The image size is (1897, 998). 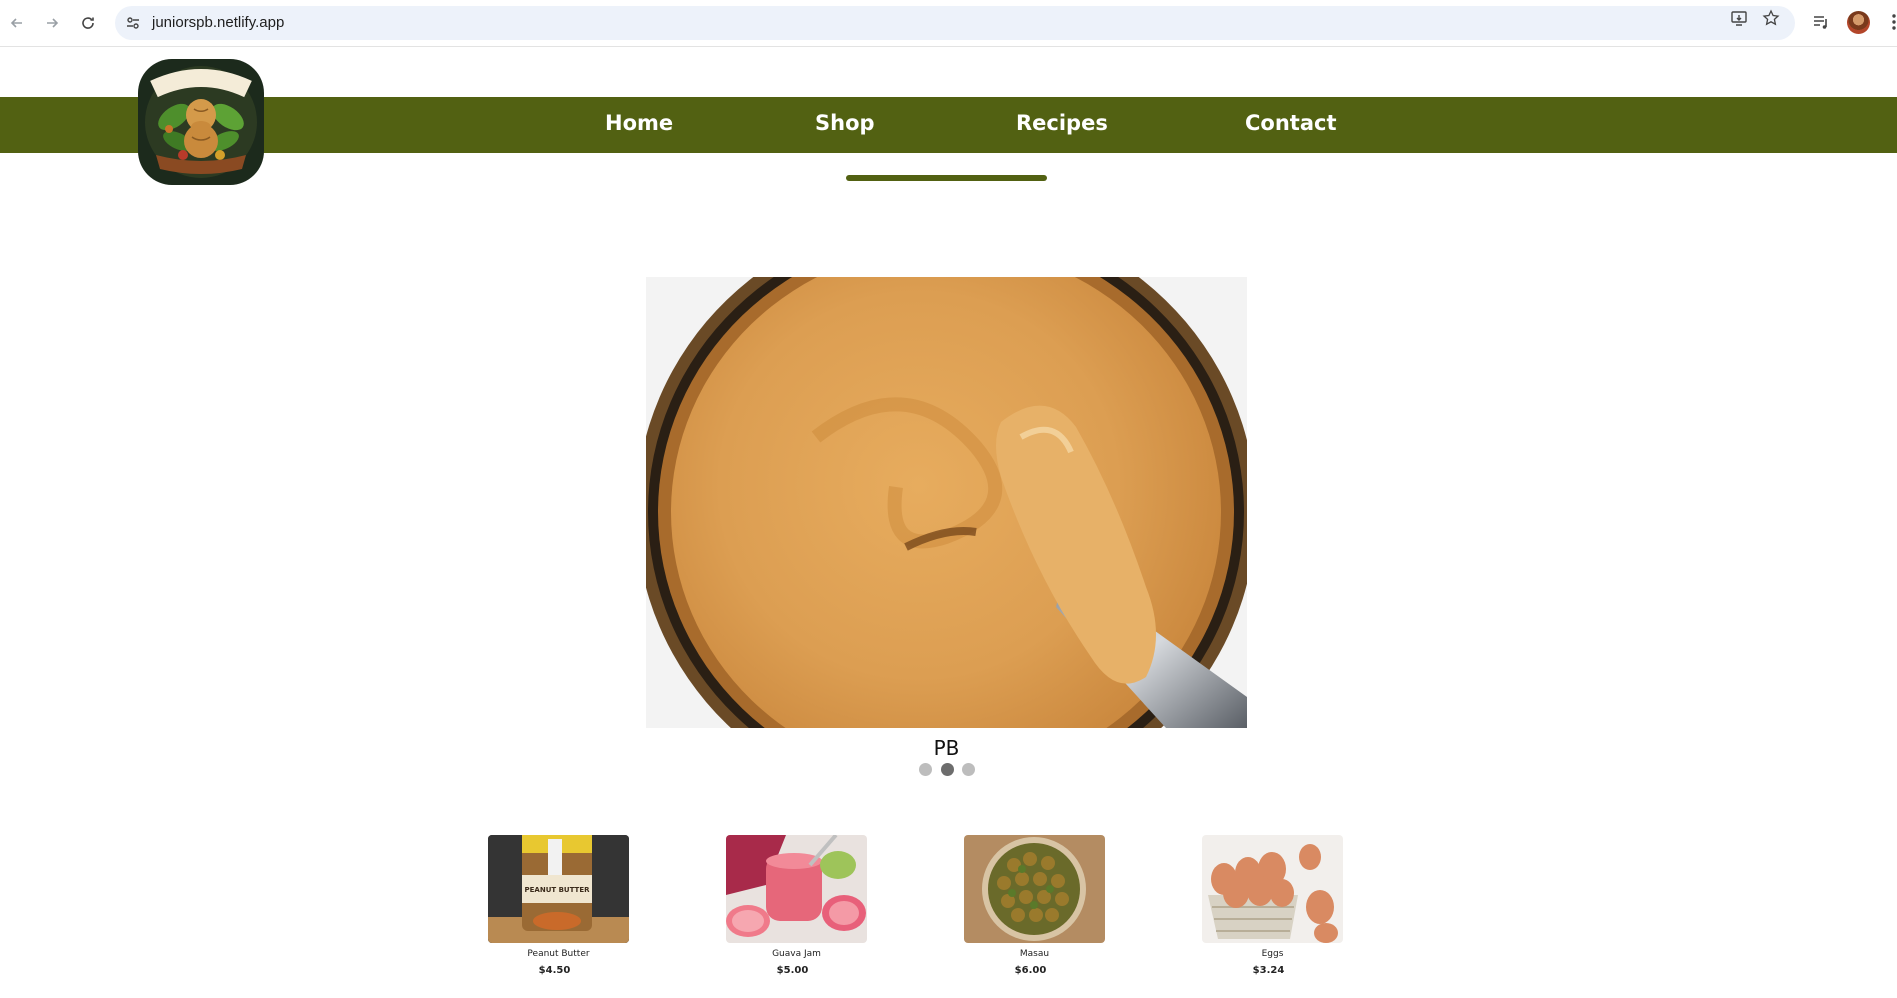 What do you see at coordinates (1739, 18) in the screenshot?
I see `install-app-icon` at bounding box center [1739, 18].